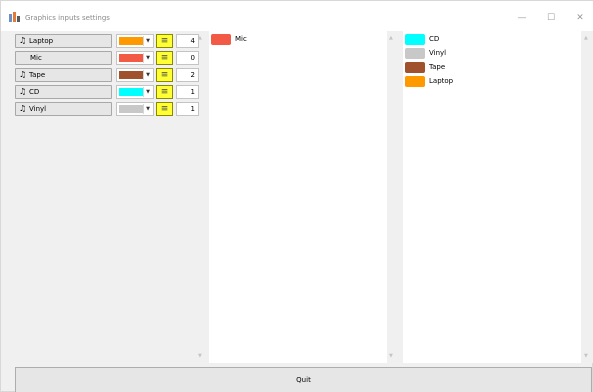 The width and height of the screenshot is (593, 392). Describe the element at coordinates (490, 54) in the screenshot. I see `legend-item: Vinyl` at that location.